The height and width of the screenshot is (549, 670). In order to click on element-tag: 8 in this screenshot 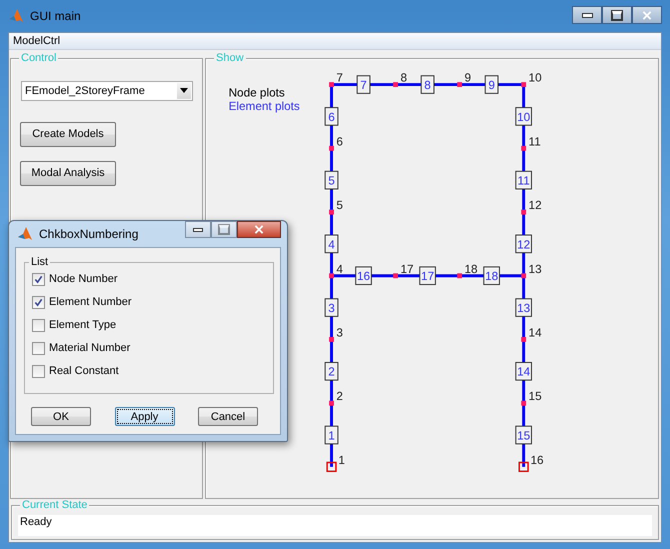, I will do `click(427, 84)`.